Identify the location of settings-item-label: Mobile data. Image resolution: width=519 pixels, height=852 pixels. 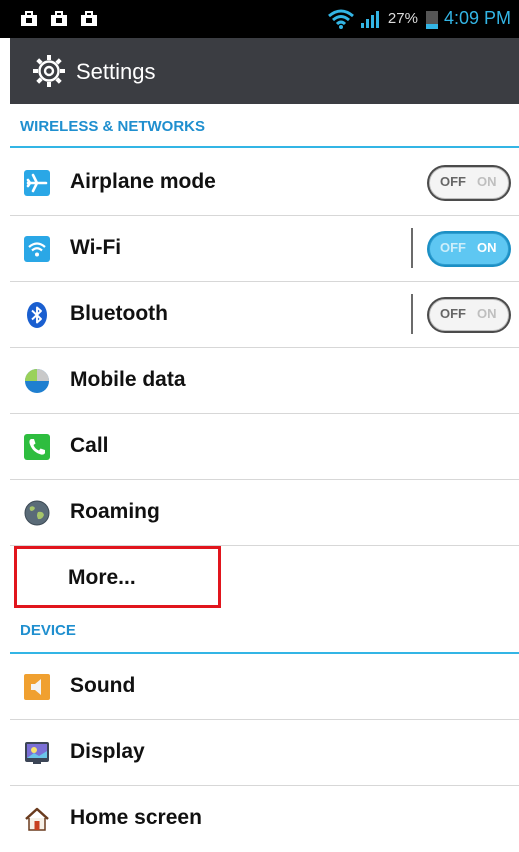
(128, 379).